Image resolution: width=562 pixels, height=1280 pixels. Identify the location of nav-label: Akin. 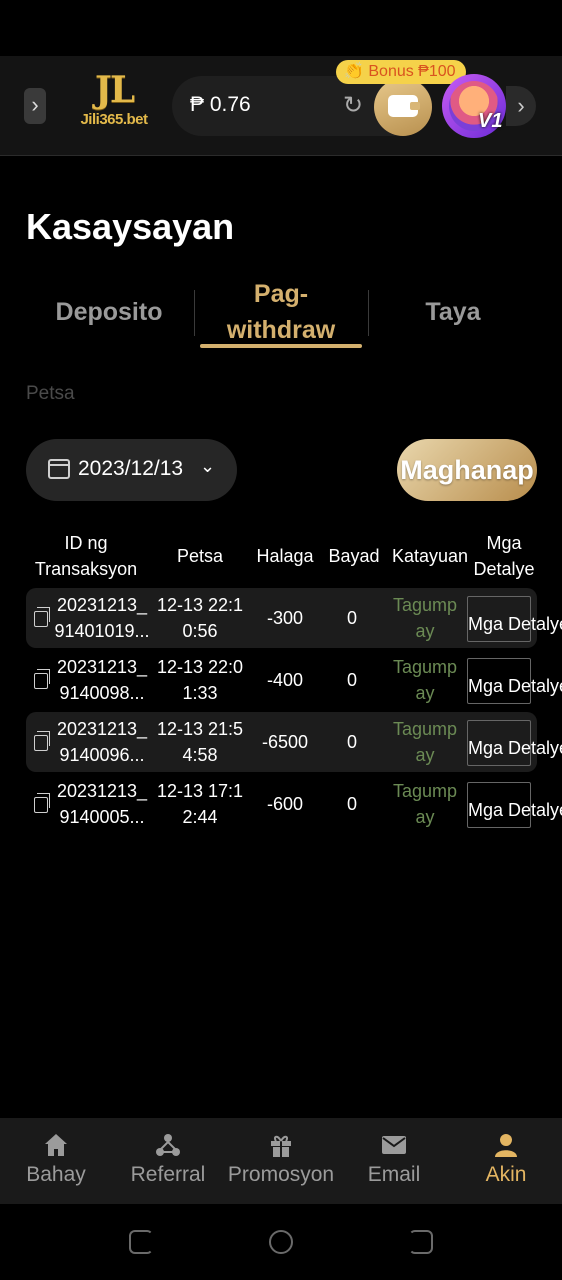
(506, 1174).